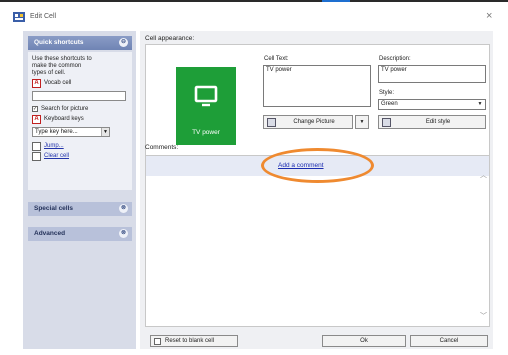  I want to click on search-picture-checkbox: ✓, so click(35, 109).